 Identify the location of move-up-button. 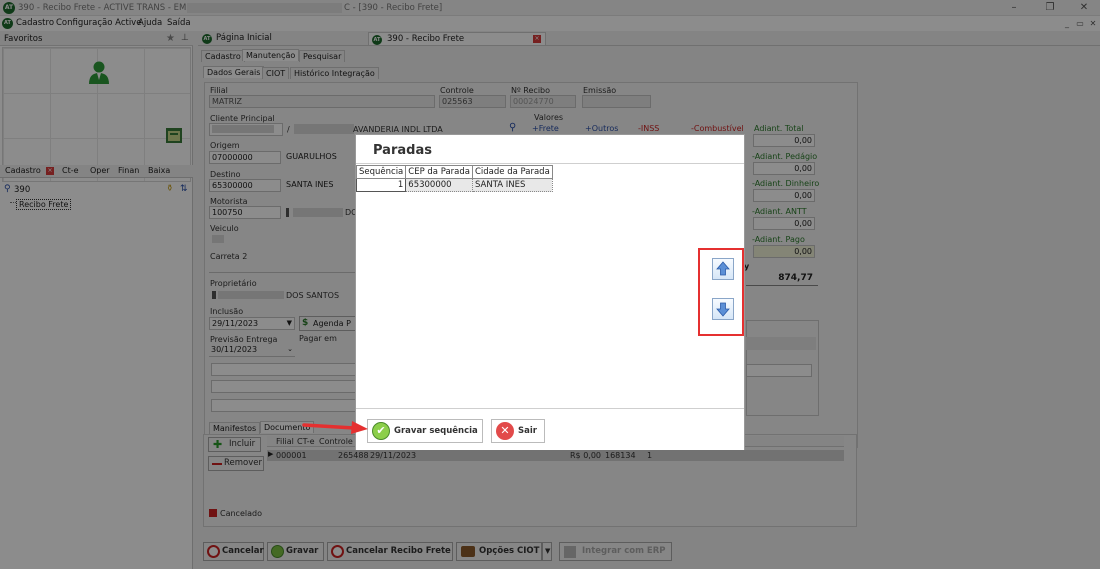
(723, 269).